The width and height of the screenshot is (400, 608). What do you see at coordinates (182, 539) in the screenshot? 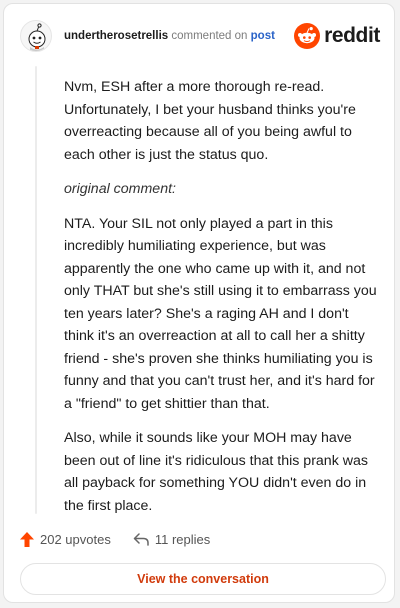
I see `reply-count: 11 replies` at bounding box center [182, 539].